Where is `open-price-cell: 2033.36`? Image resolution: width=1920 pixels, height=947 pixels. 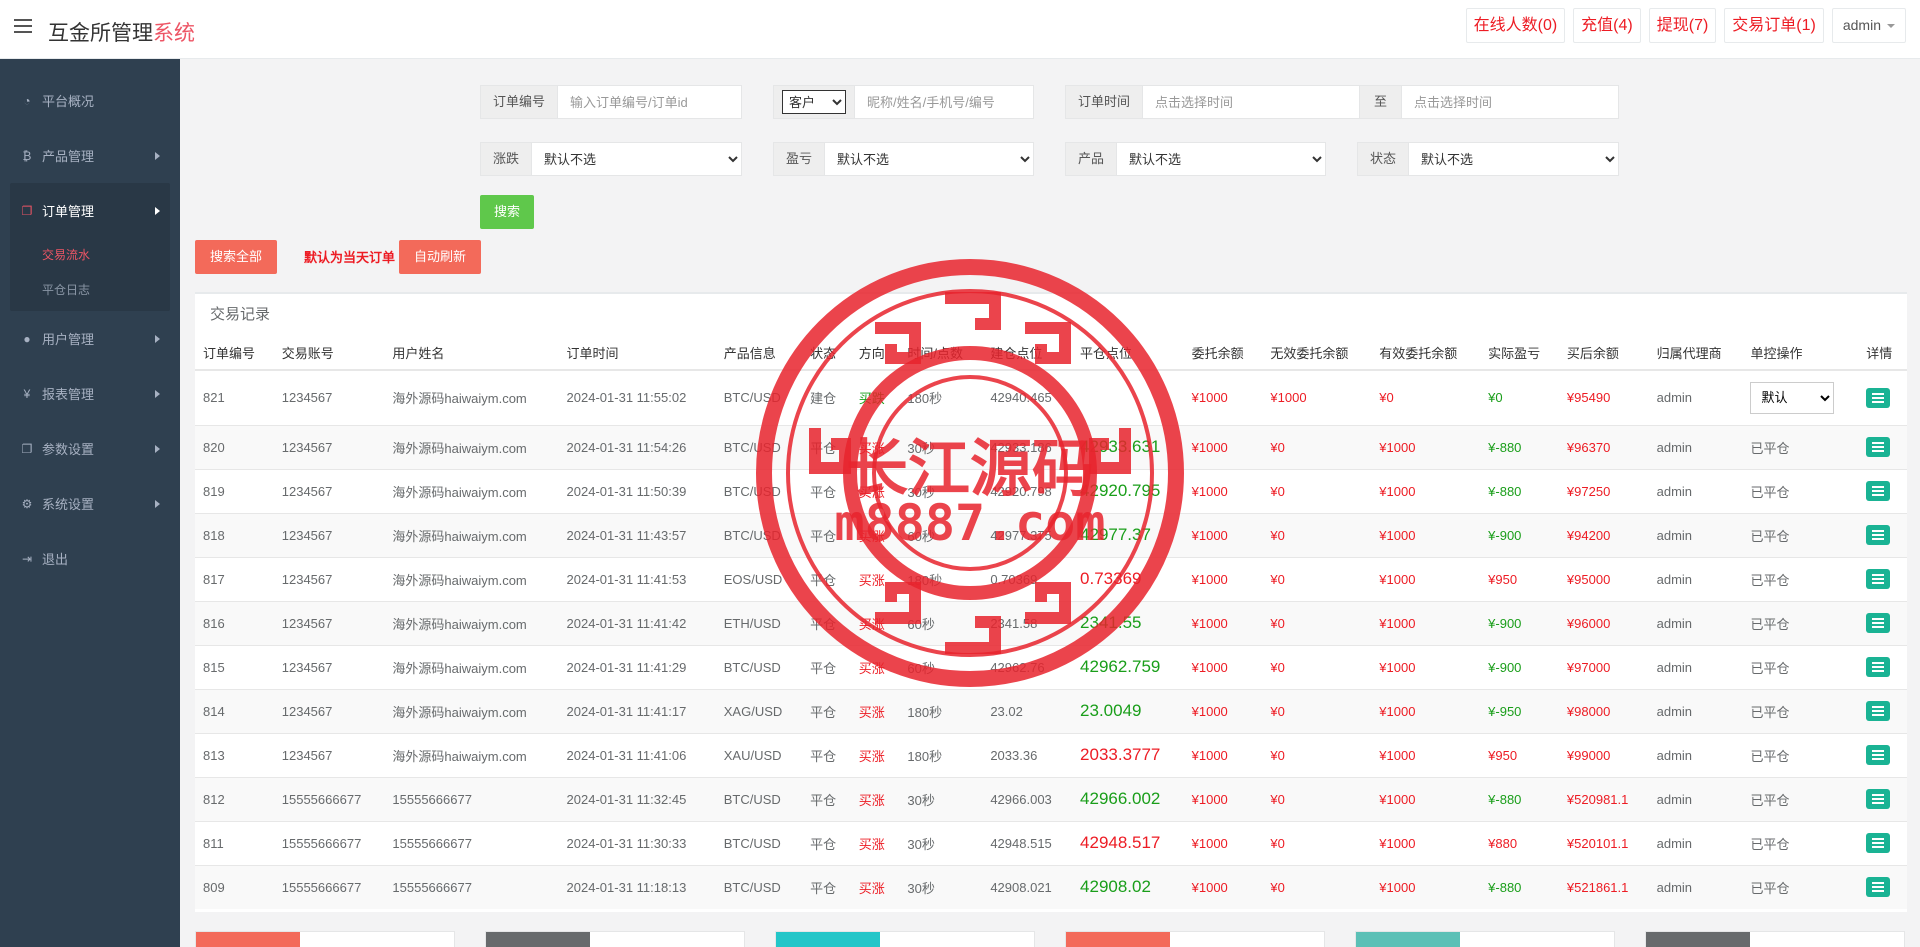
open-price-cell: 2033.36 is located at coordinates (1027, 754).